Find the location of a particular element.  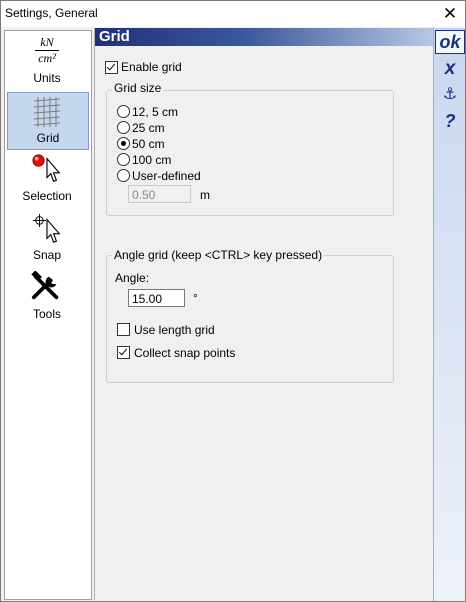

angle-input: 15.00 is located at coordinates (156, 298).